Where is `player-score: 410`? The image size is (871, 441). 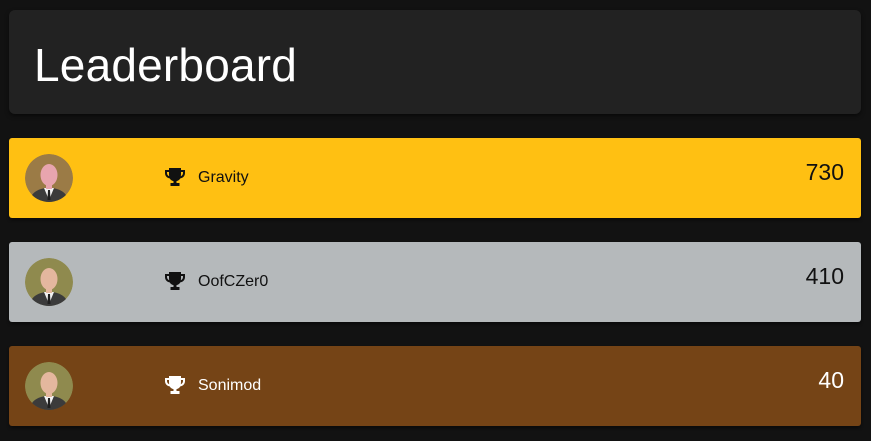
player-score: 410 is located at coordinates (824, 276).